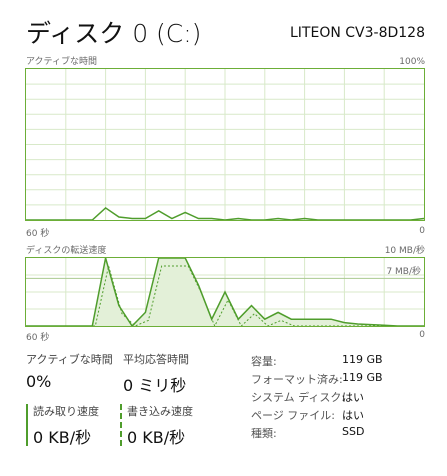 This screenshot has width=447, height=476. What do you see at coordinates (353, 397) in the screenshot?
I see `system-disk-value: はい` at bounding box center [353, 397].